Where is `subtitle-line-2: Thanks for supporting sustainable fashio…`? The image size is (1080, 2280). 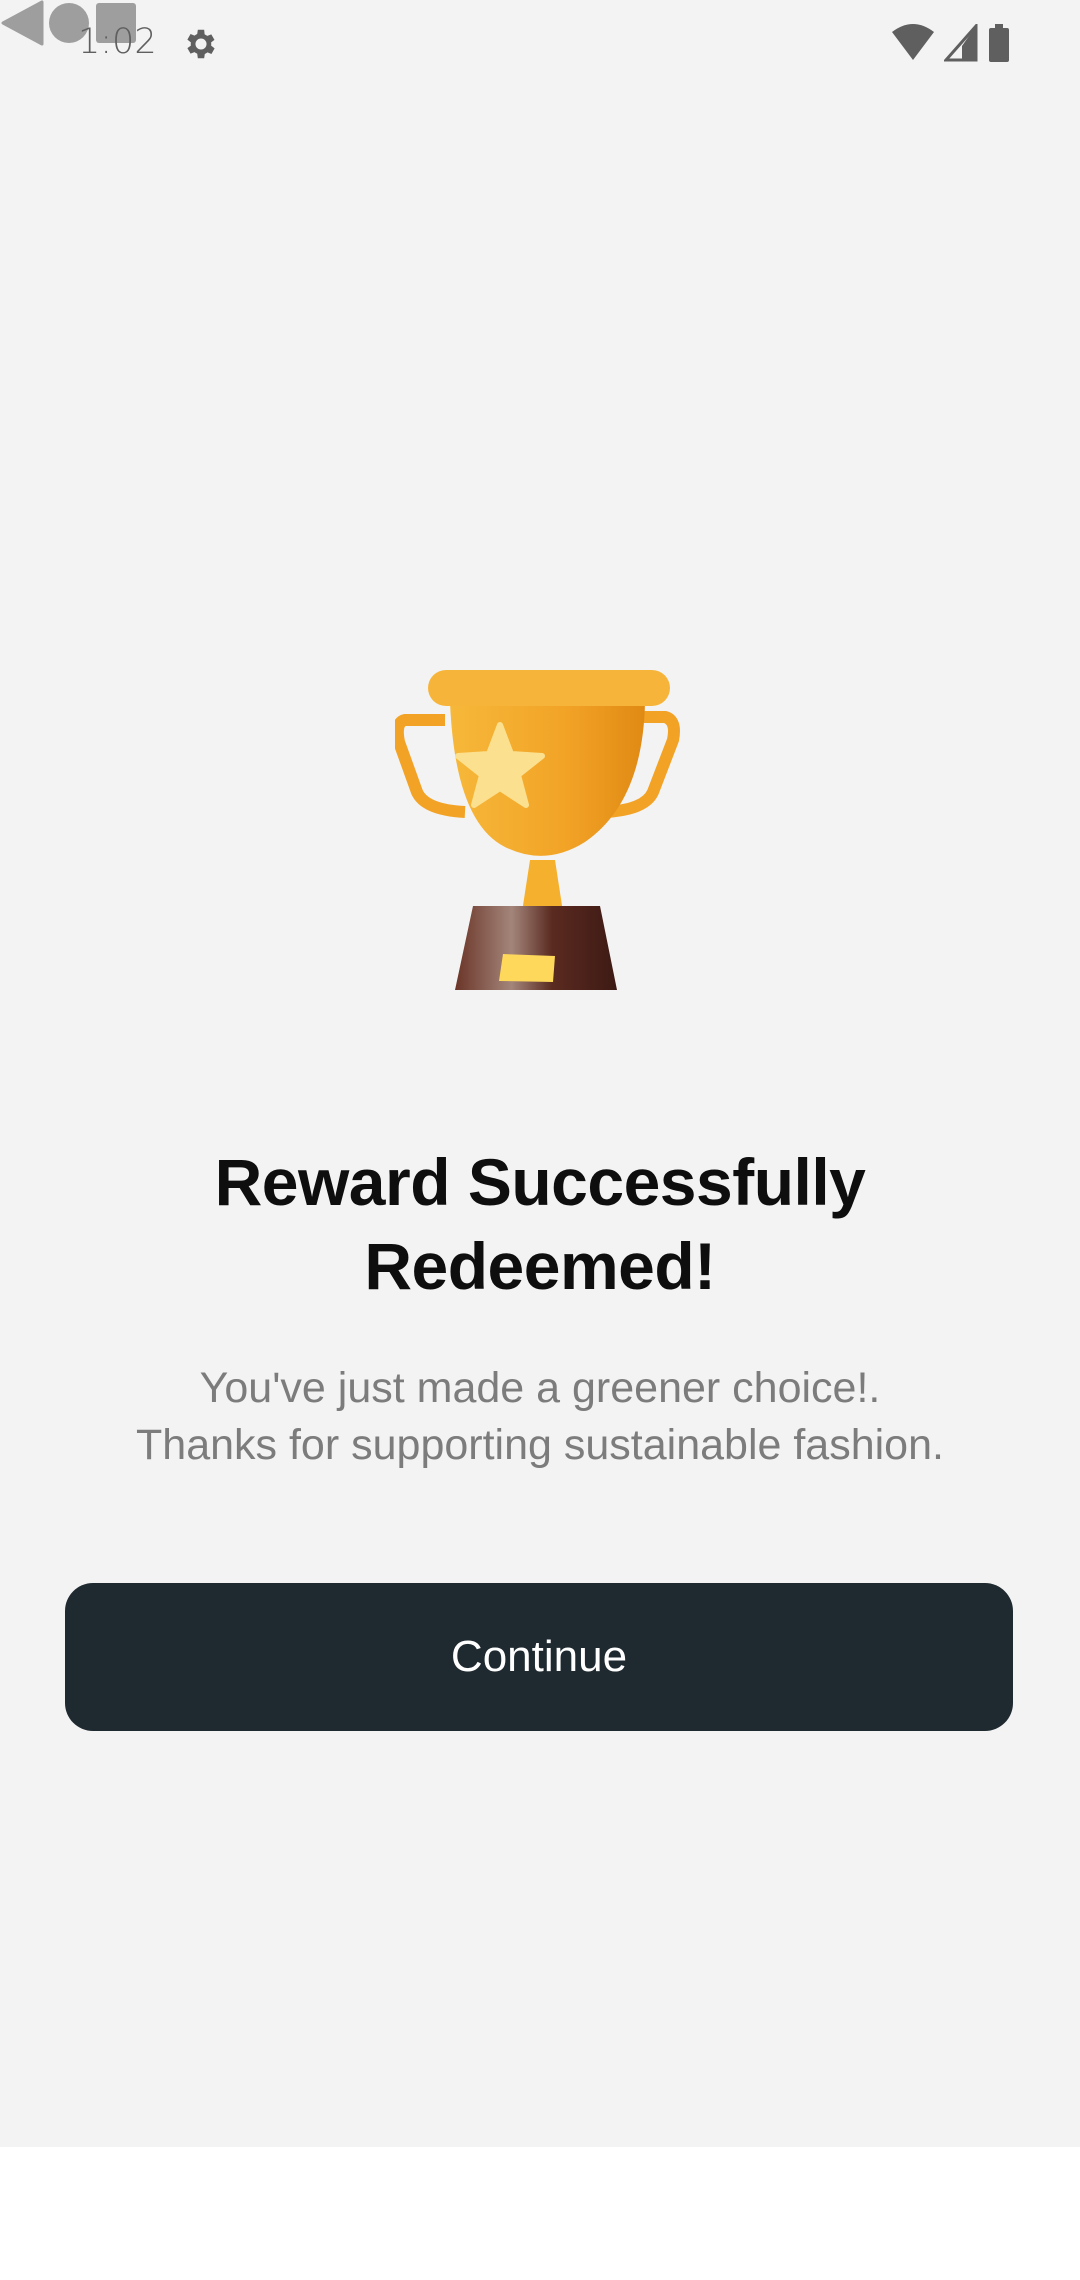
subtitle-line-2: Thanks for supporting sustainable fashio… is located at coordinates (540, 1445).